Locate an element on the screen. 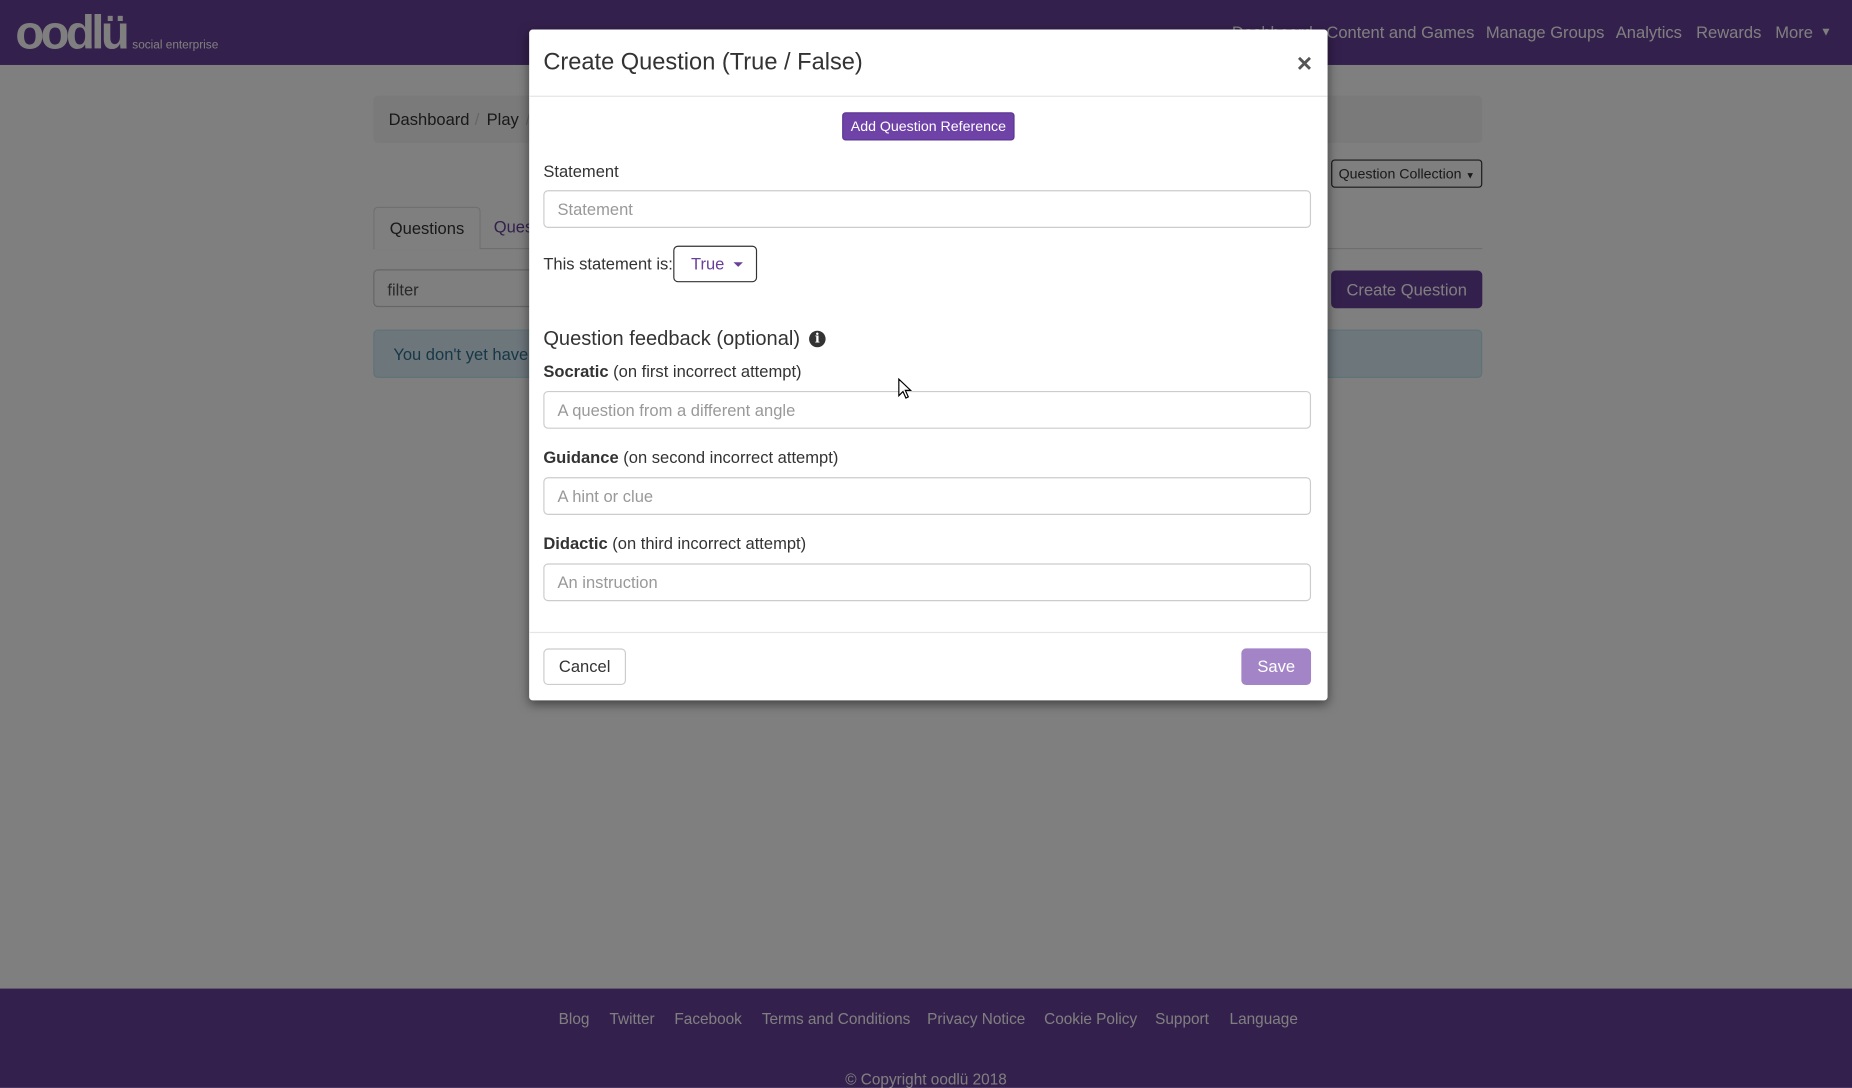  caret-down-icon is located at coordinates (738, 264).